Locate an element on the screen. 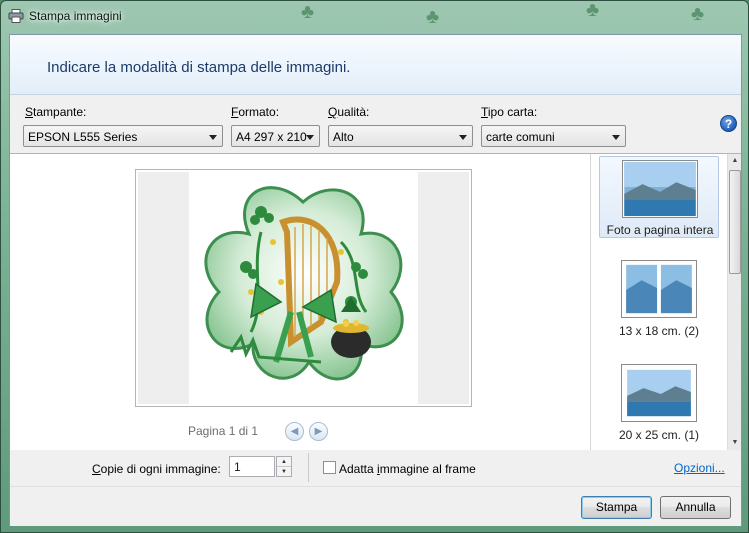 This screenshot has width=749, height=533. copies-spinner: ▲ ▼ is located at coordinates (284, 466).